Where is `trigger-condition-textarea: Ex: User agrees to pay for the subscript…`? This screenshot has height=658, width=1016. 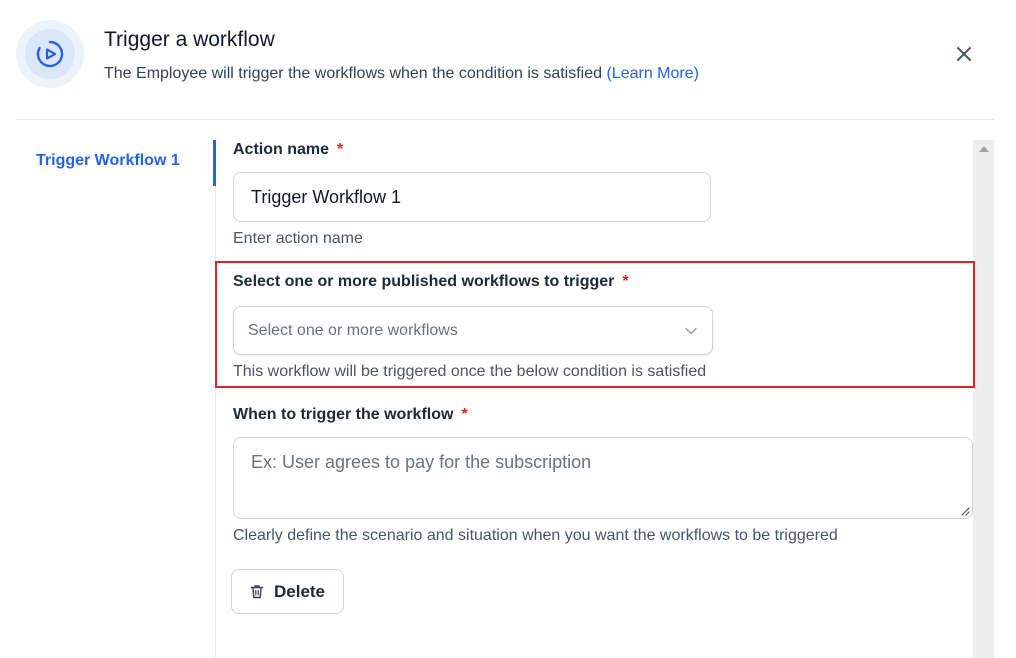 trigger-condition-textarea: Ex: User agrees to pay for the subscript… is located at coordinates (603, 478).